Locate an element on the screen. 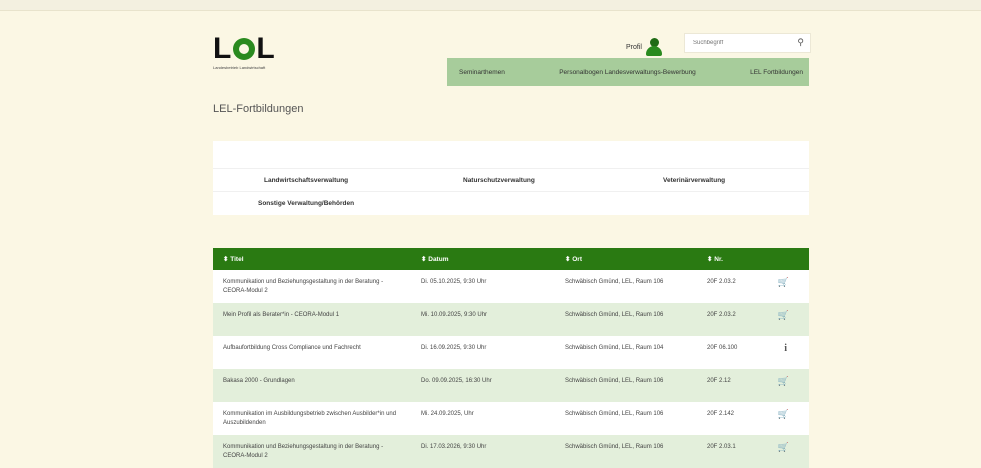 The image size is (981, 468). profile-label: Profil is located at coordinates (634, 47).